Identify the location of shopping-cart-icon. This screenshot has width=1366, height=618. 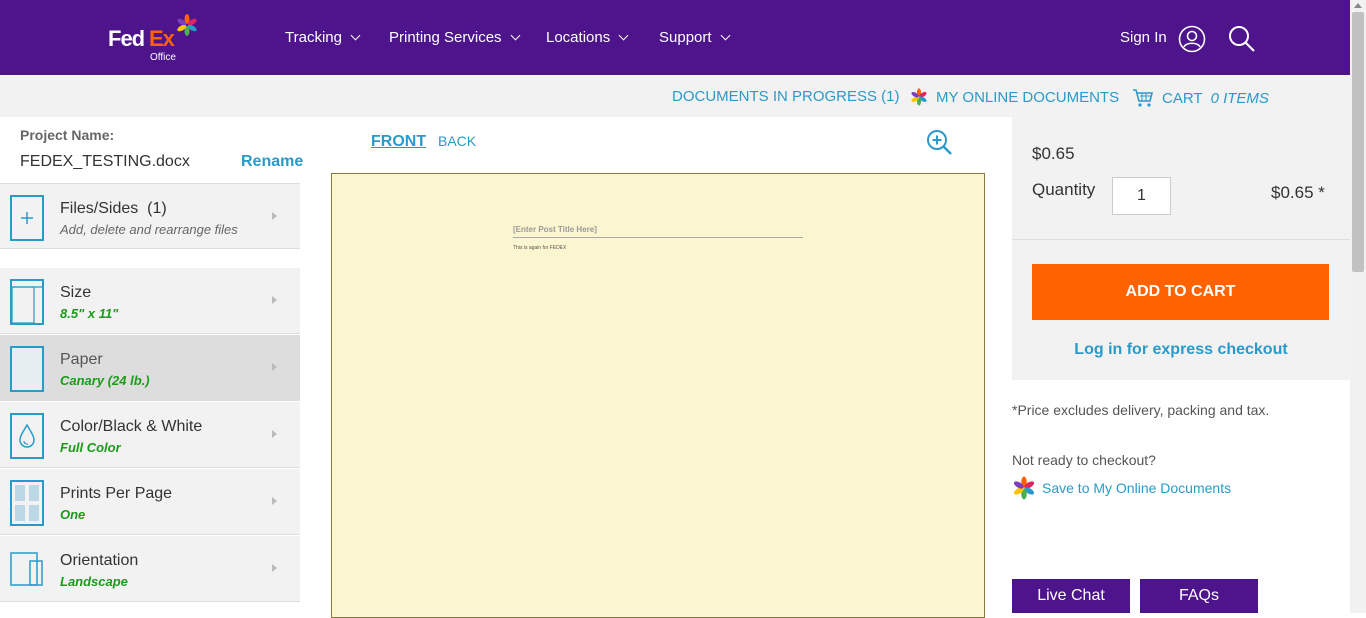
(1143, 98).